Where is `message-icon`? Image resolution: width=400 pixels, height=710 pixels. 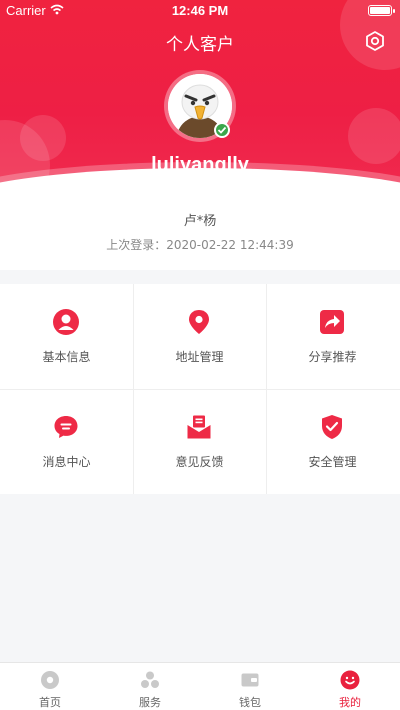 message-icon is located at coordinates (66, 427).